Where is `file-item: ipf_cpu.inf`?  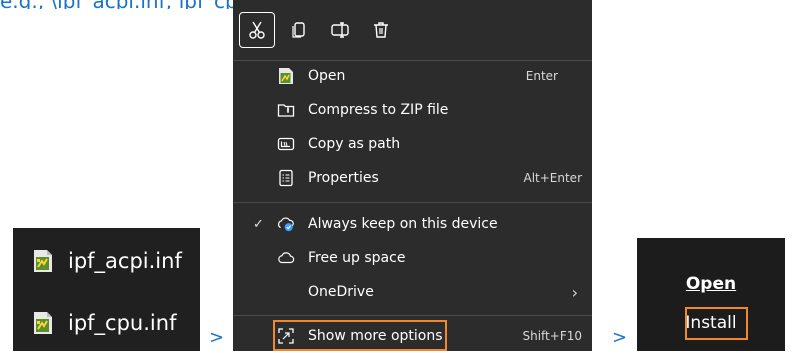 file-item: ipf_cpu.inf is located at coordinates (103, 323).